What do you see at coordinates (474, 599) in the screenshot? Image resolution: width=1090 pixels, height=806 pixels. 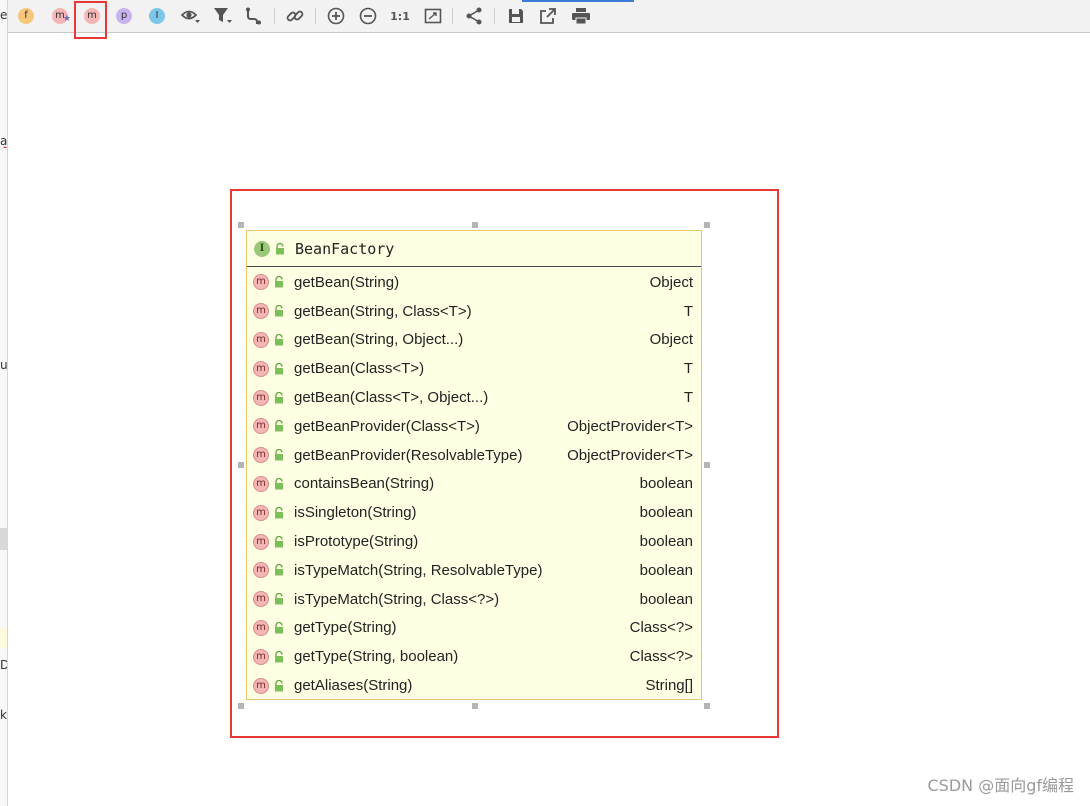 I see `method-row: m isTypeMatch(String, Class<?>) boolean` at bounding box center [474, 599].